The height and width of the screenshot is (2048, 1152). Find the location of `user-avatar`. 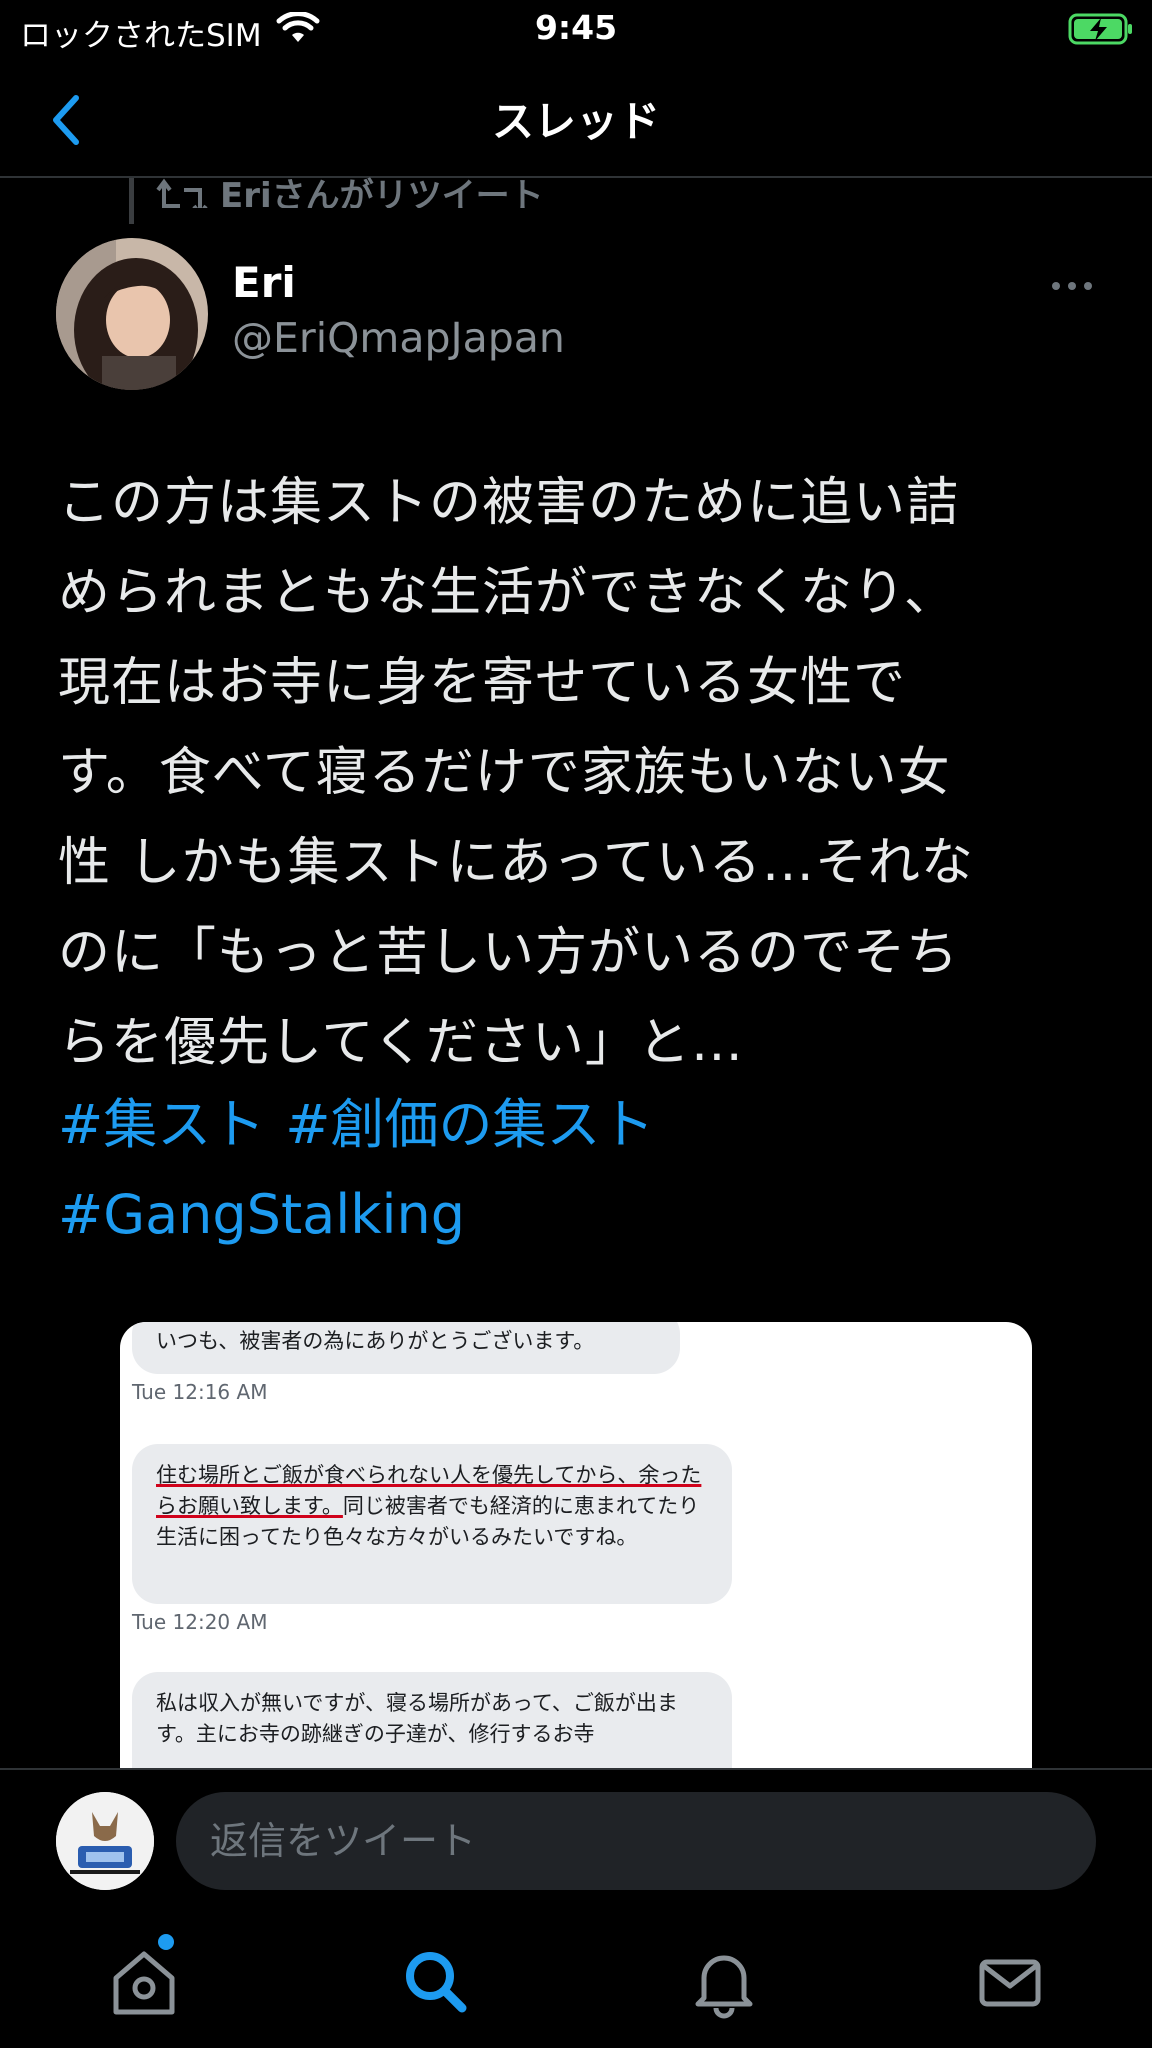

user-avatar is located at coordinates (105, 1841).